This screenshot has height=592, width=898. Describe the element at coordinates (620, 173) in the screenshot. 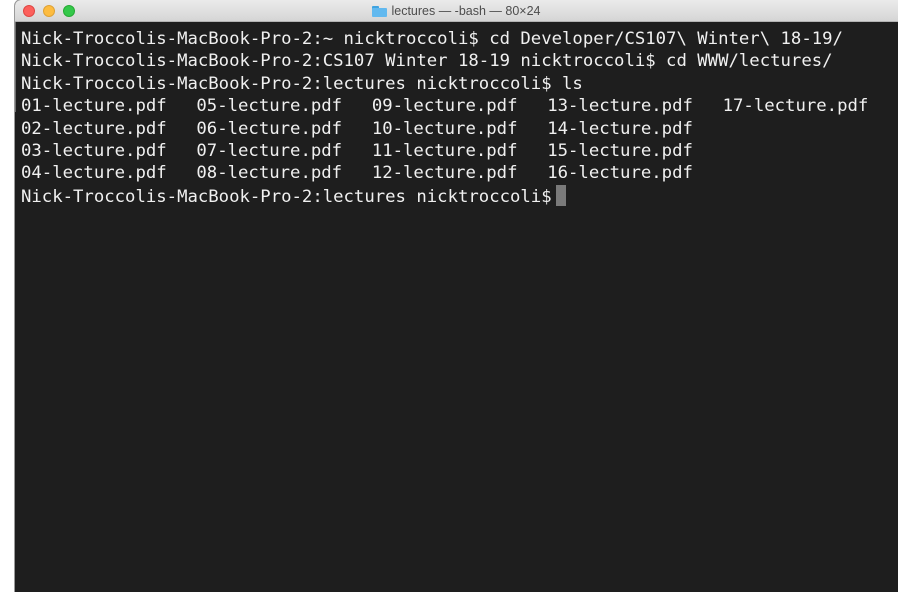

I see `file-entry: 16-lecture.pdf` at that location.